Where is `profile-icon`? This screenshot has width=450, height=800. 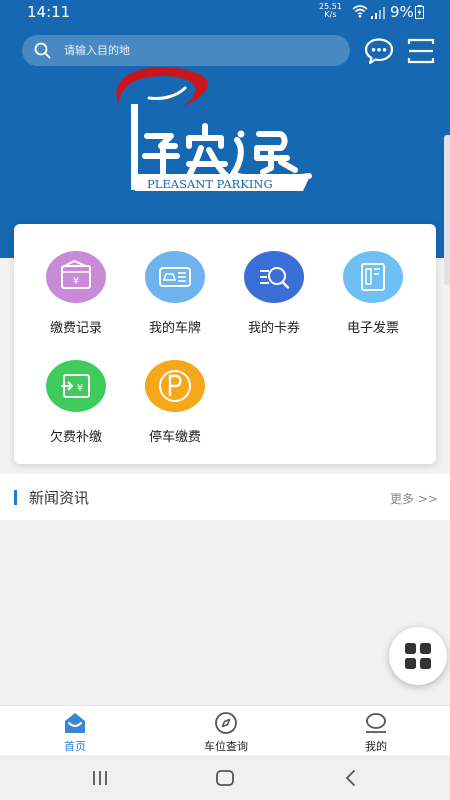 profile-icon is located at coordinates (376, 723).